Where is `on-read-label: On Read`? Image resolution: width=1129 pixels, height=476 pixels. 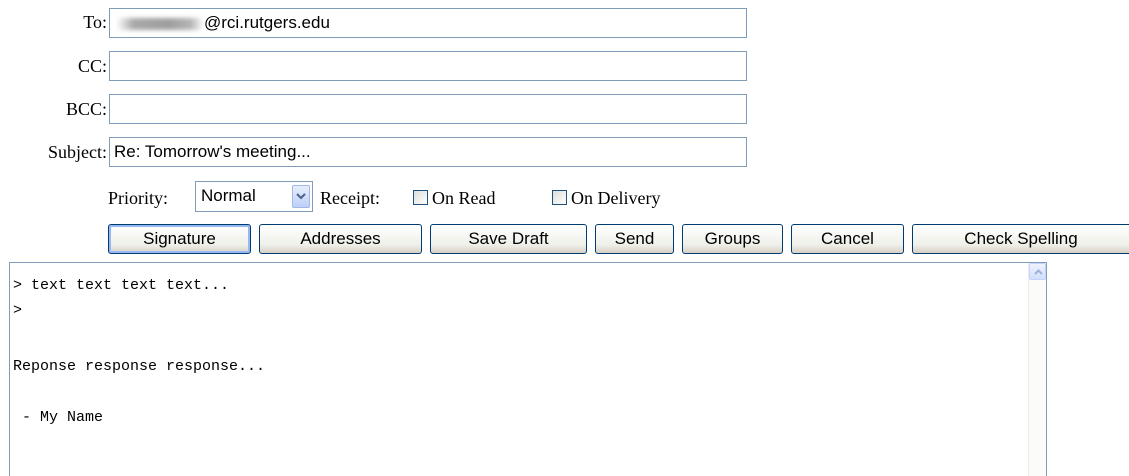 on-read-label: On Read is located at coordinates (464, 198).